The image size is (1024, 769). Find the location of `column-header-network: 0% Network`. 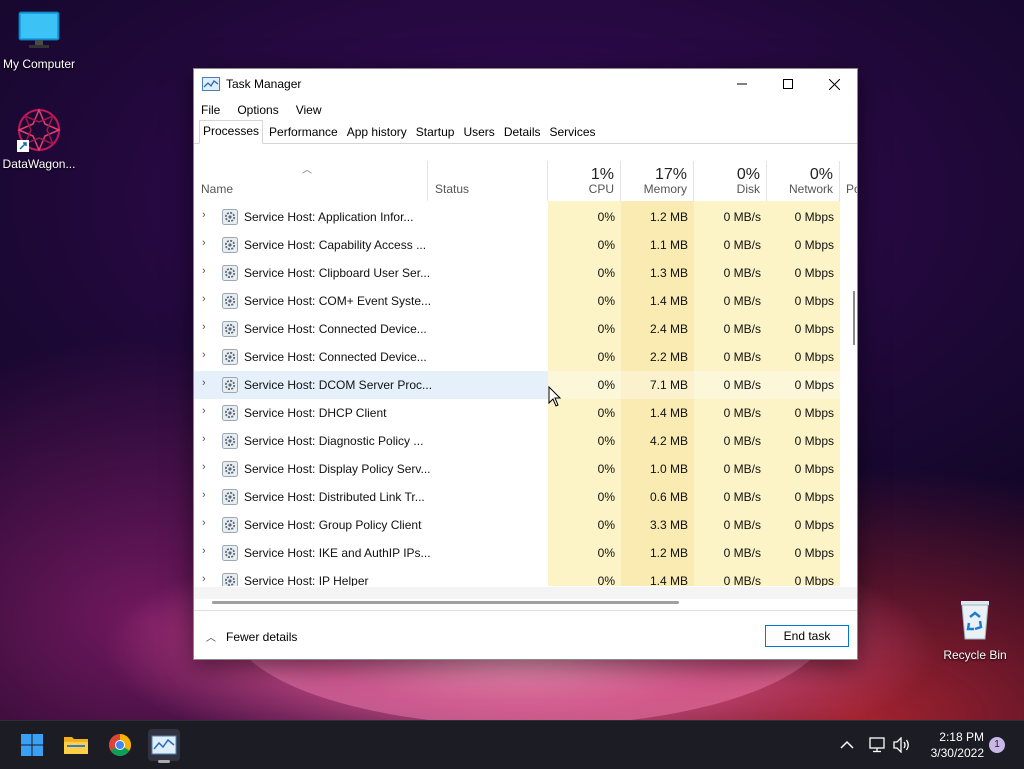

column-header-network: 0% Network is located at coordinates (803, 181).